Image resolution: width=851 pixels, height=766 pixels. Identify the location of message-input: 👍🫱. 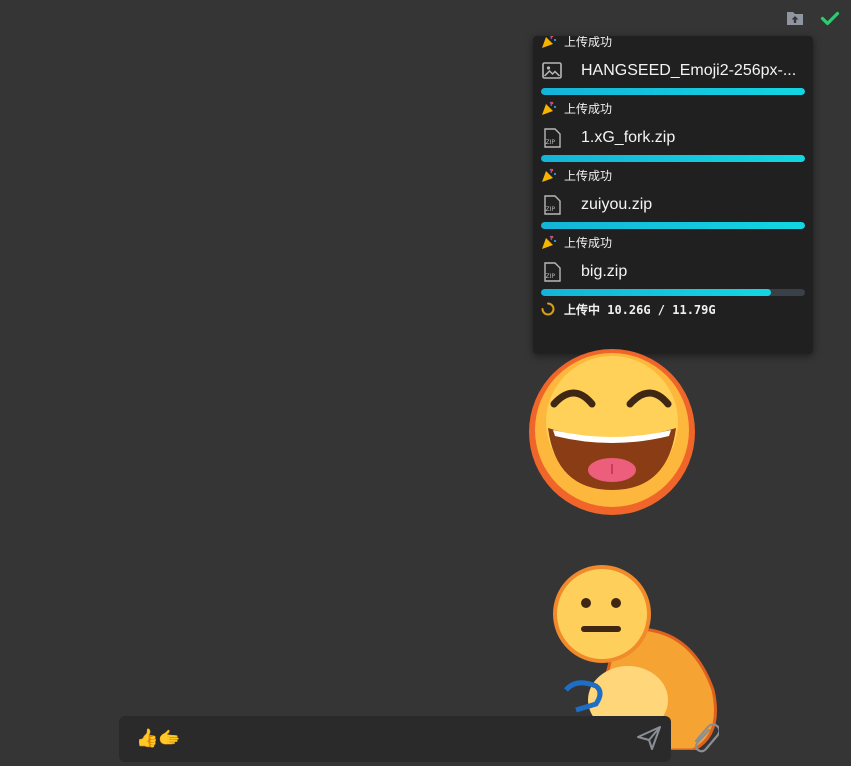
(395, 739).